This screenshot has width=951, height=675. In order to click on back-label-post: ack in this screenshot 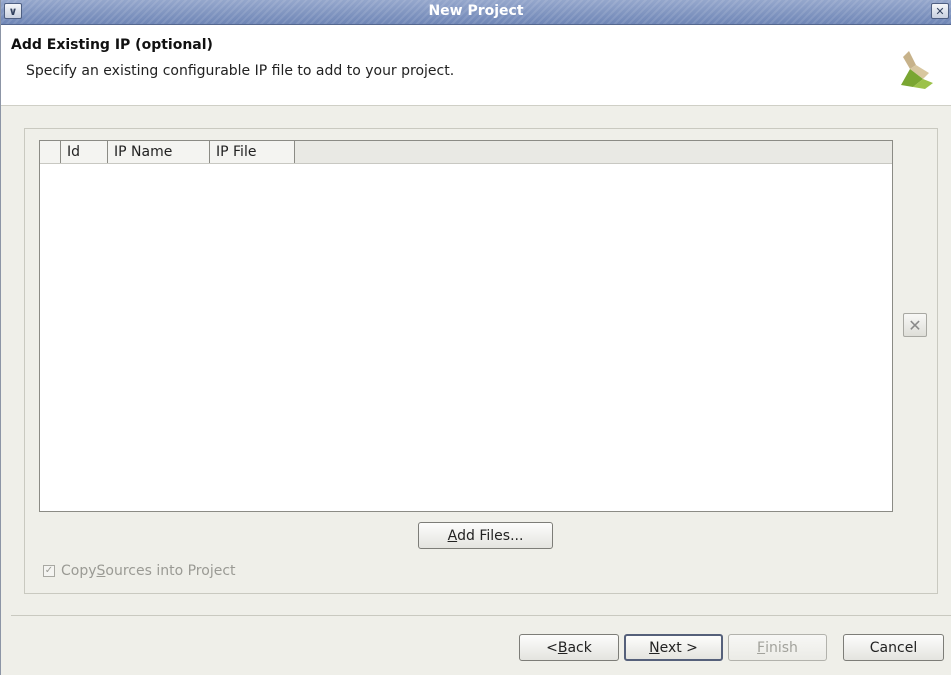, I will do `click(579, 647)`.